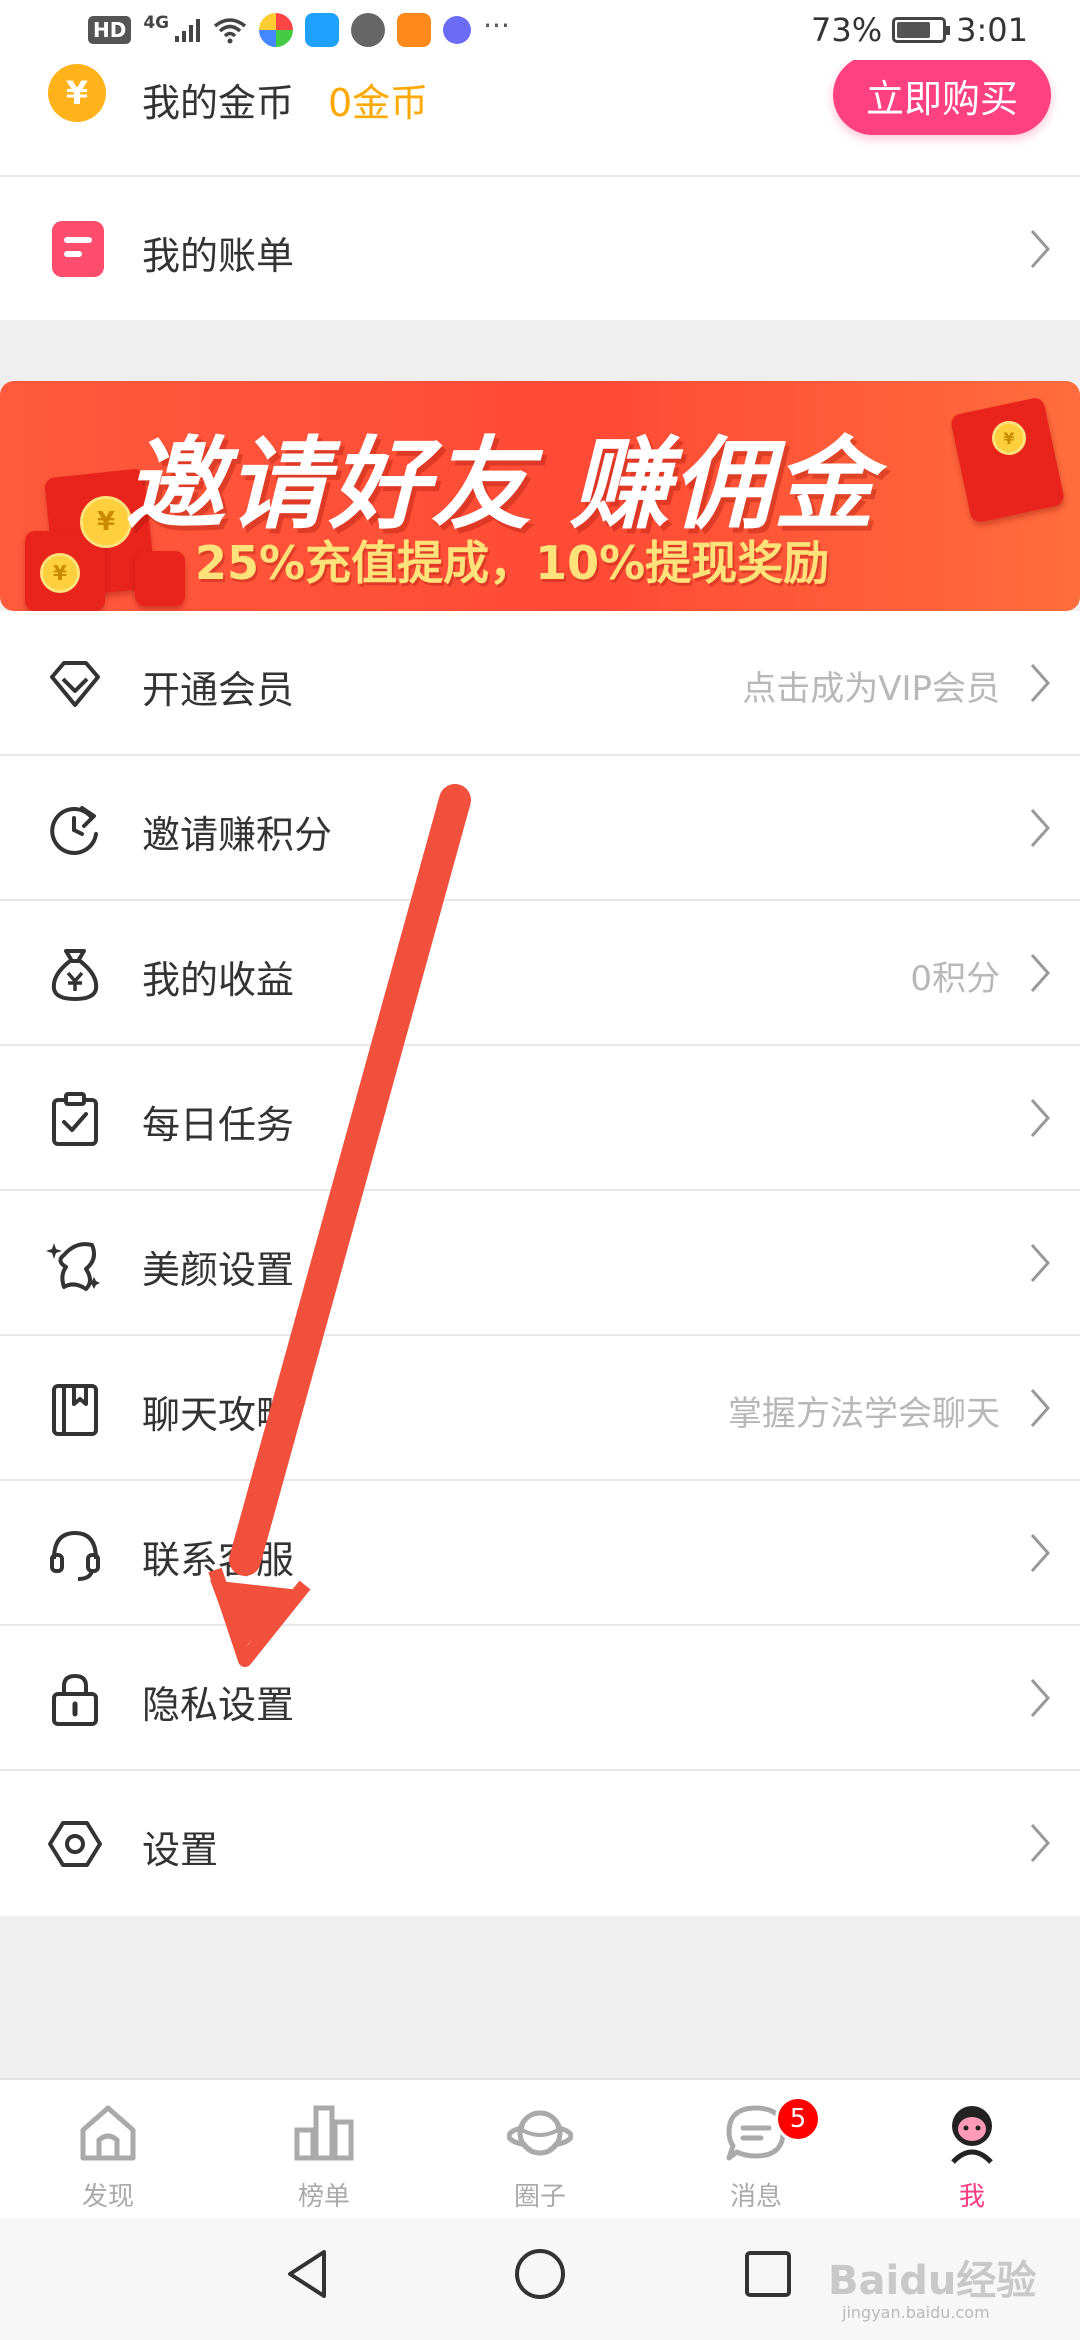 Image resolution: width=1080 pixels, height=2340 pixels. I want to click on menu-item-privacy-settings: 隐私设置, so click(540, 1698).